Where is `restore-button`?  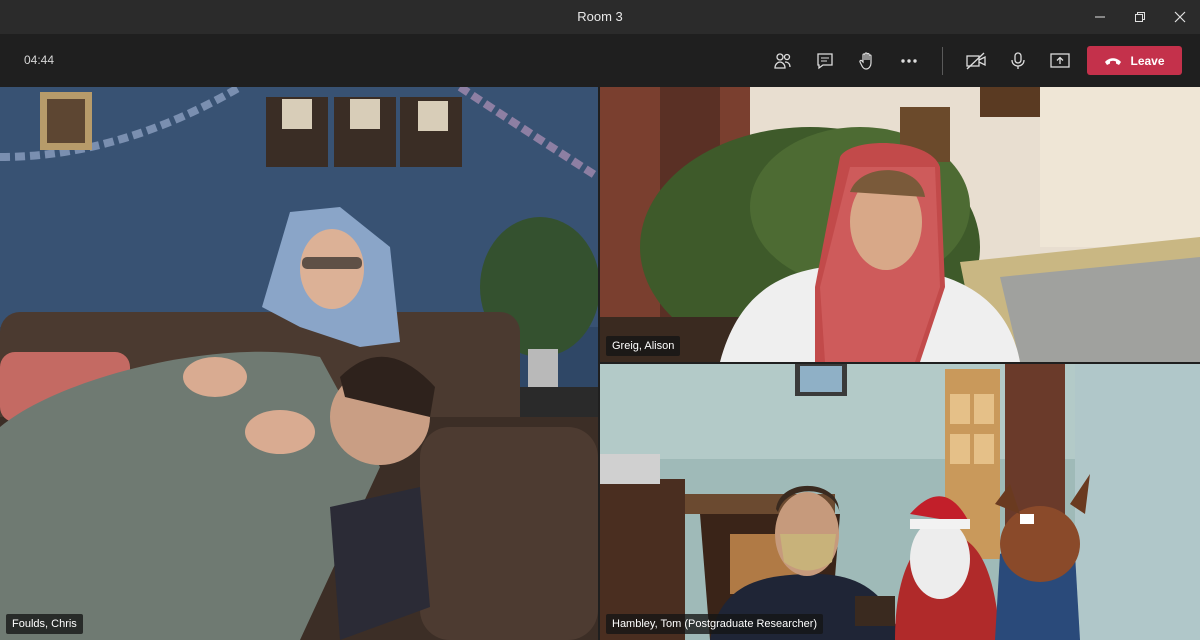 restore-button is located at coordinates (1140, 17).